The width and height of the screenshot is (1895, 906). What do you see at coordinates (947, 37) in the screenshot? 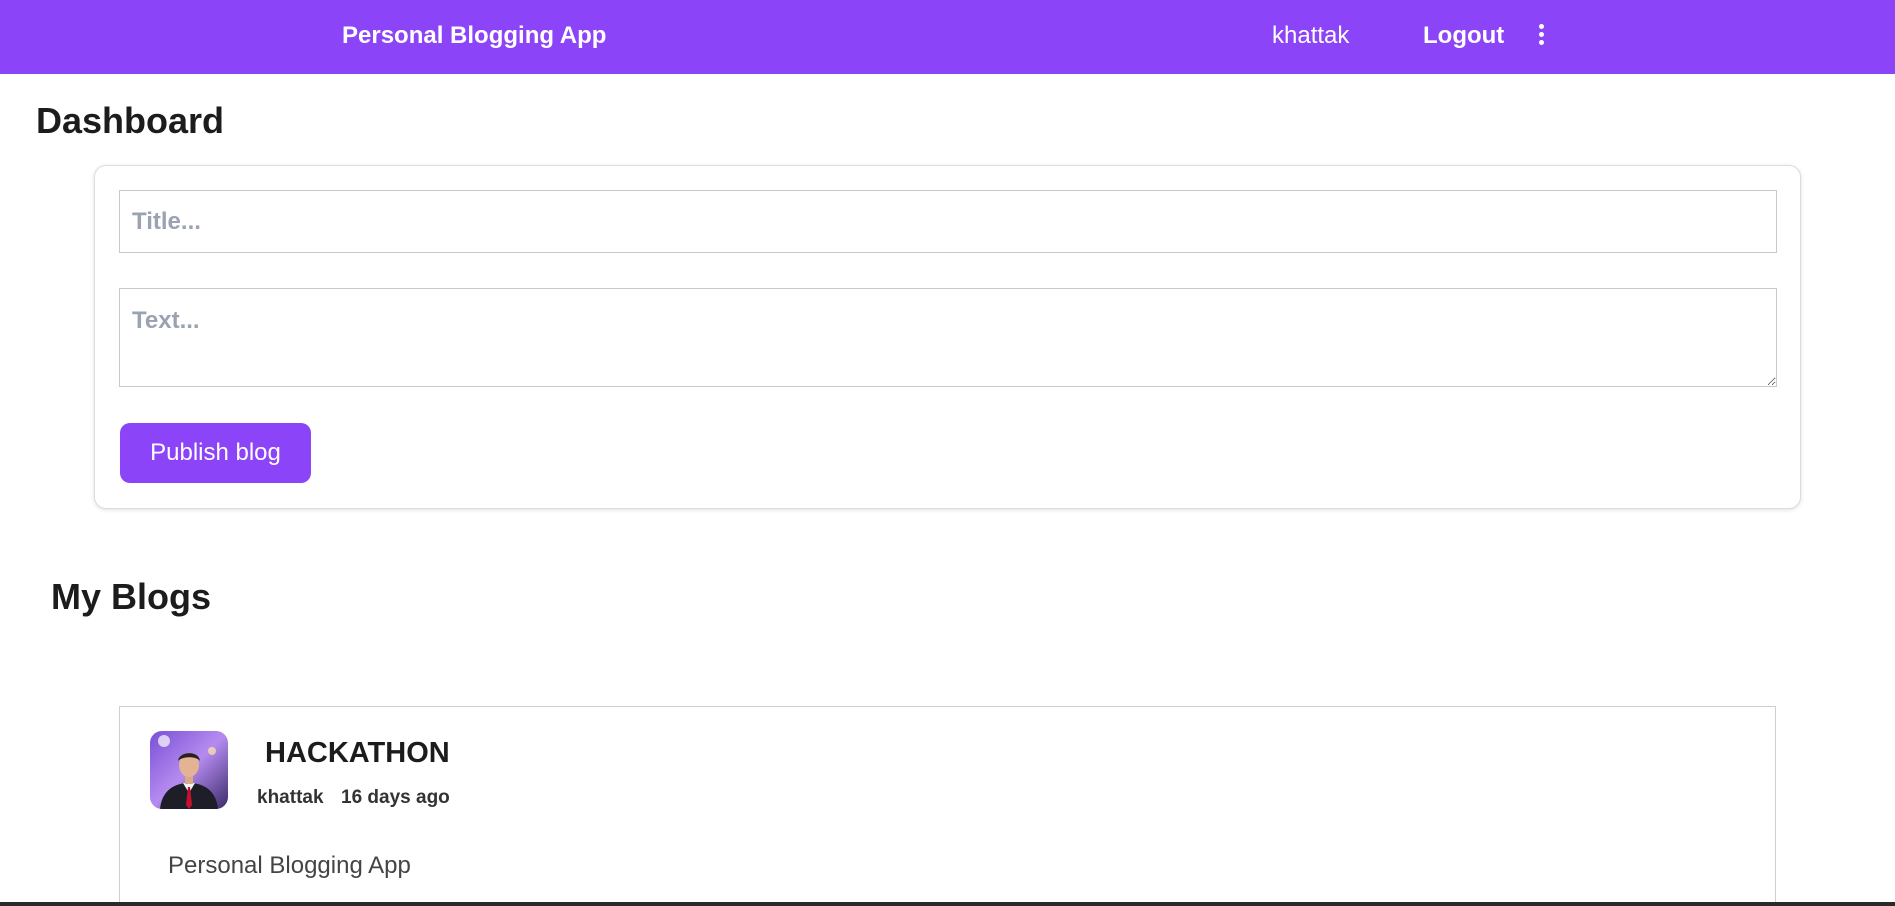
I see `top-navbar: Personal Blogging App khattak Logout` at bounding box center [947, 37].